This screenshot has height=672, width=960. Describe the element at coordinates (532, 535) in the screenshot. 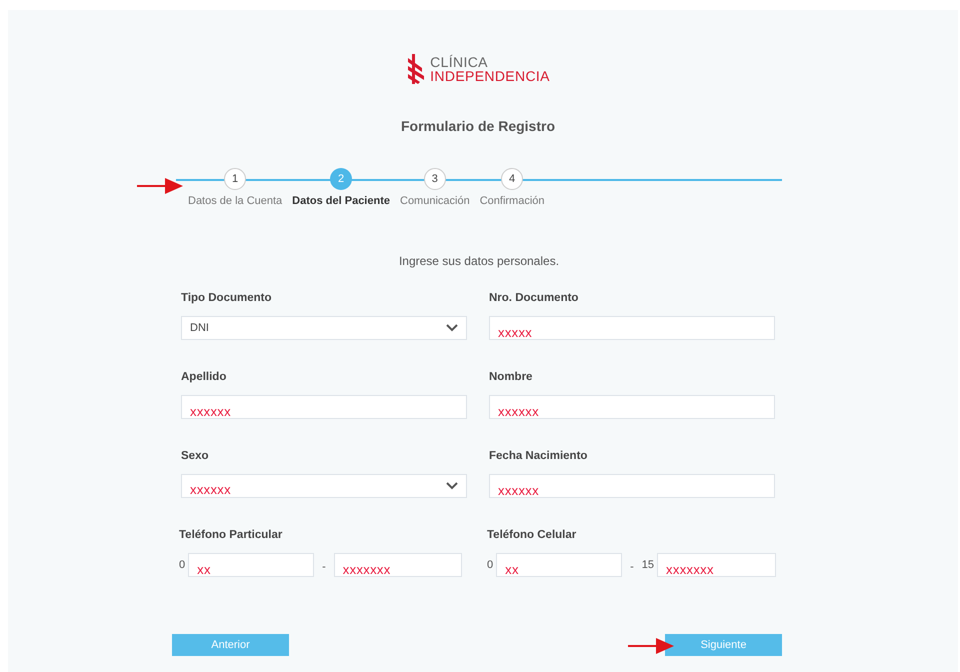

I see `field-label: Teléfono Celular` at that location.